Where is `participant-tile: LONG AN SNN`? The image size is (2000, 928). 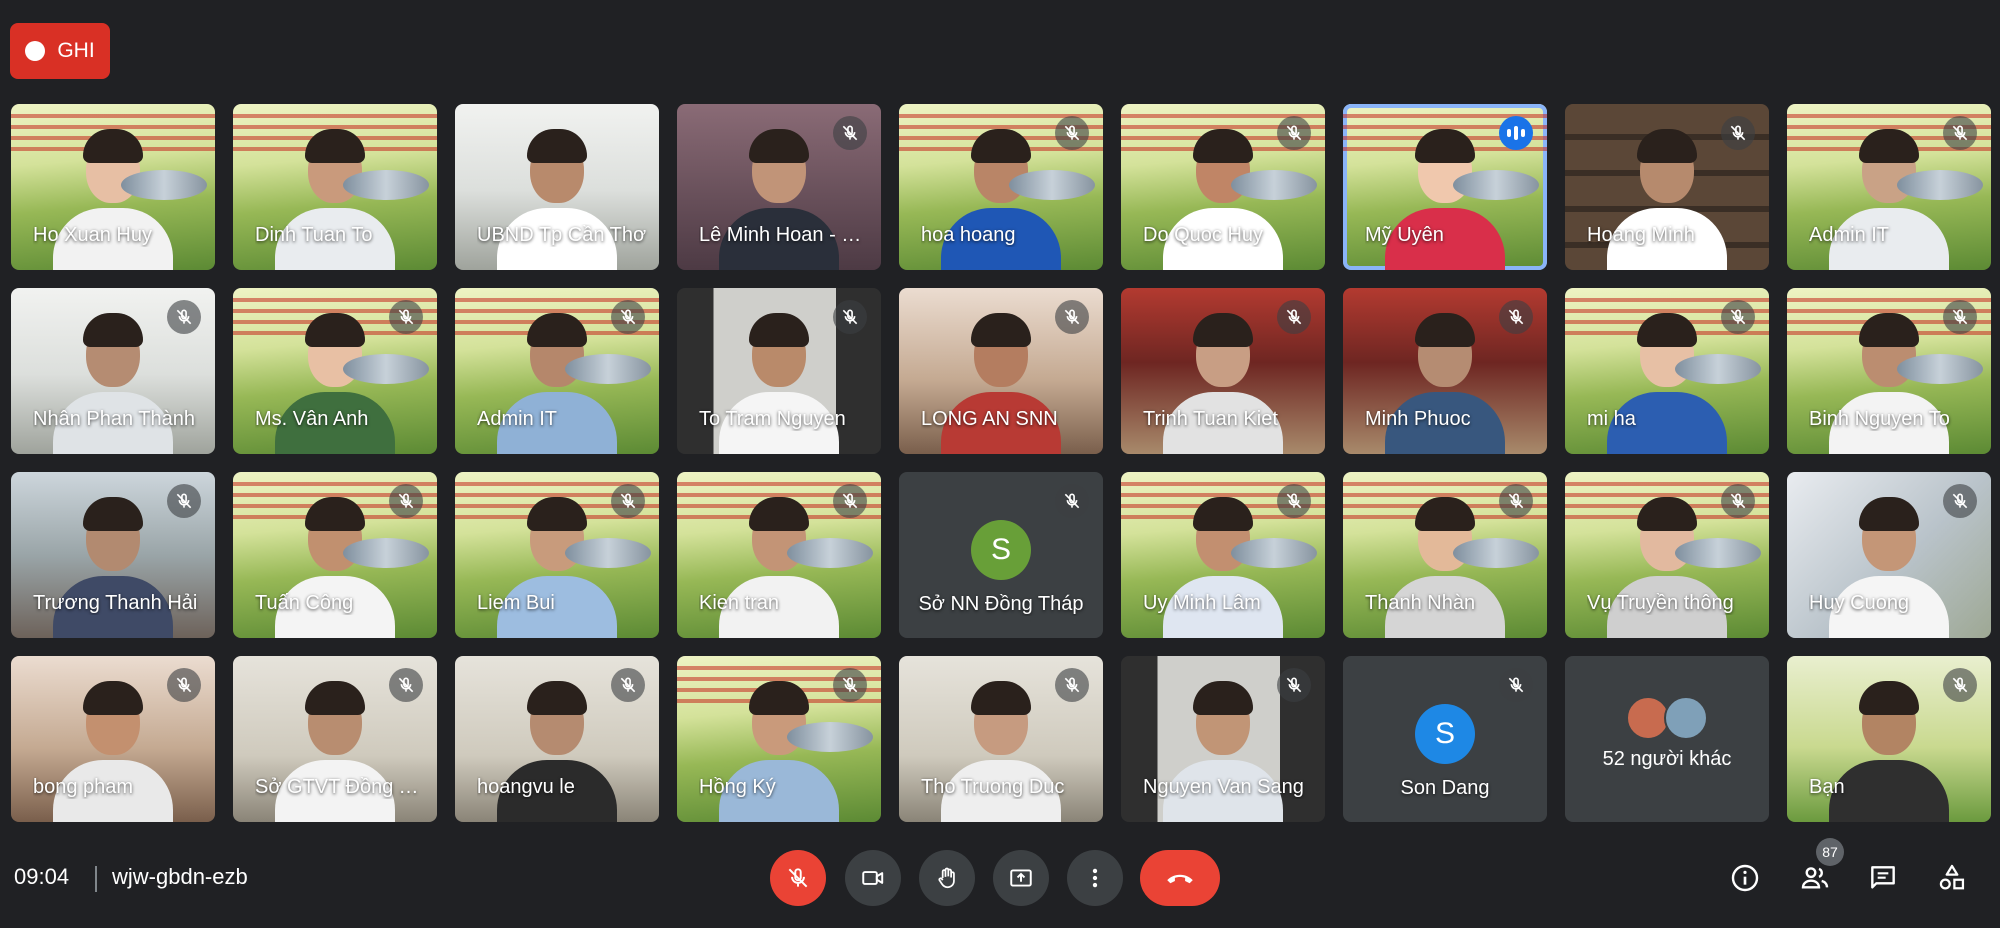 participant-tile: LONG AN SNN is located at coordinates (1001, 371).